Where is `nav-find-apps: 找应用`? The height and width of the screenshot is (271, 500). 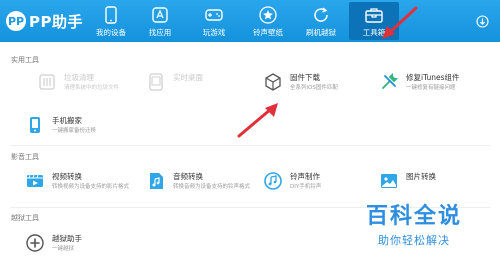 nav-find-apps: 找应用 is located at coordinates (160, 21).